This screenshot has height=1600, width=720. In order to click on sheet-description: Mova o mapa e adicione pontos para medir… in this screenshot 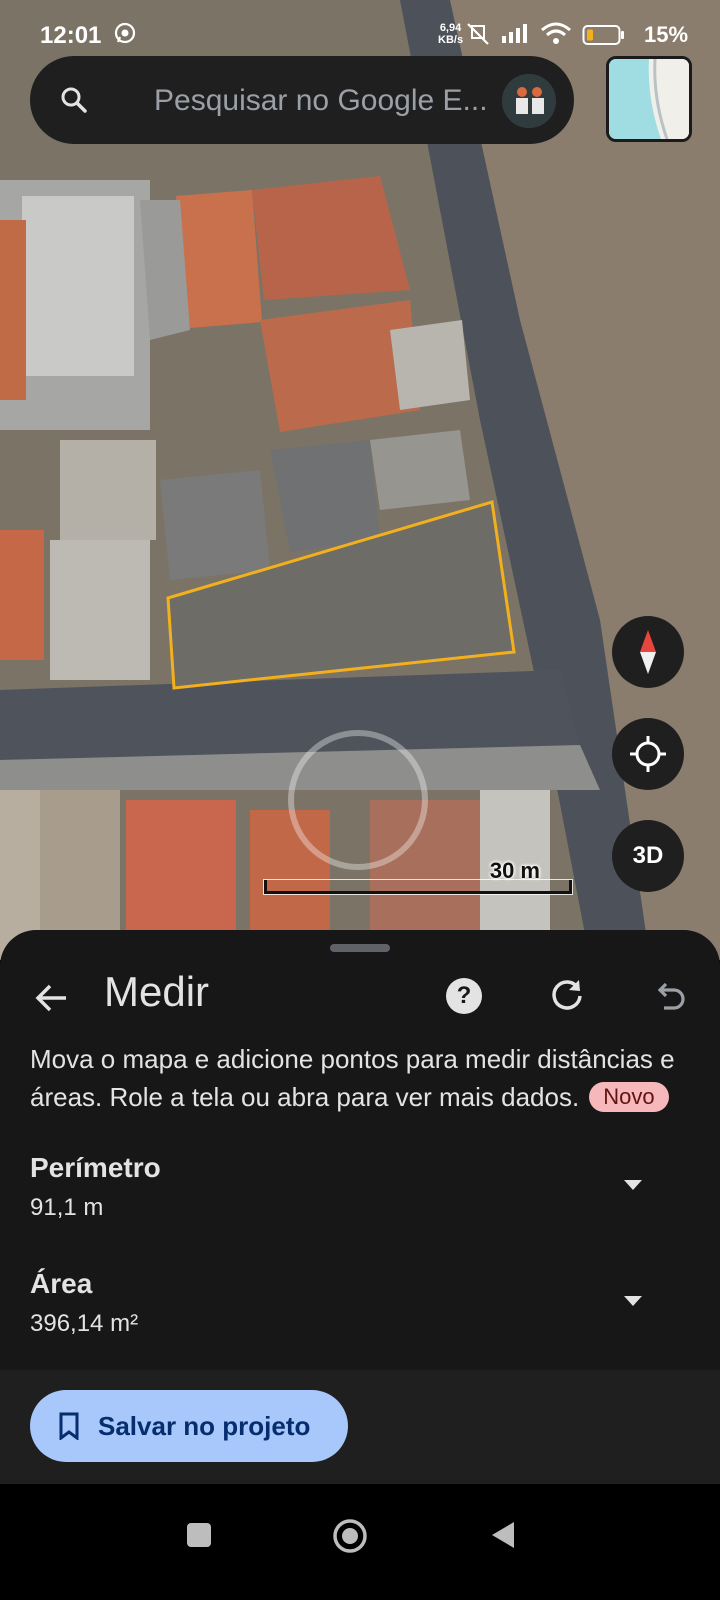, I will do `click(360, 1078)`.